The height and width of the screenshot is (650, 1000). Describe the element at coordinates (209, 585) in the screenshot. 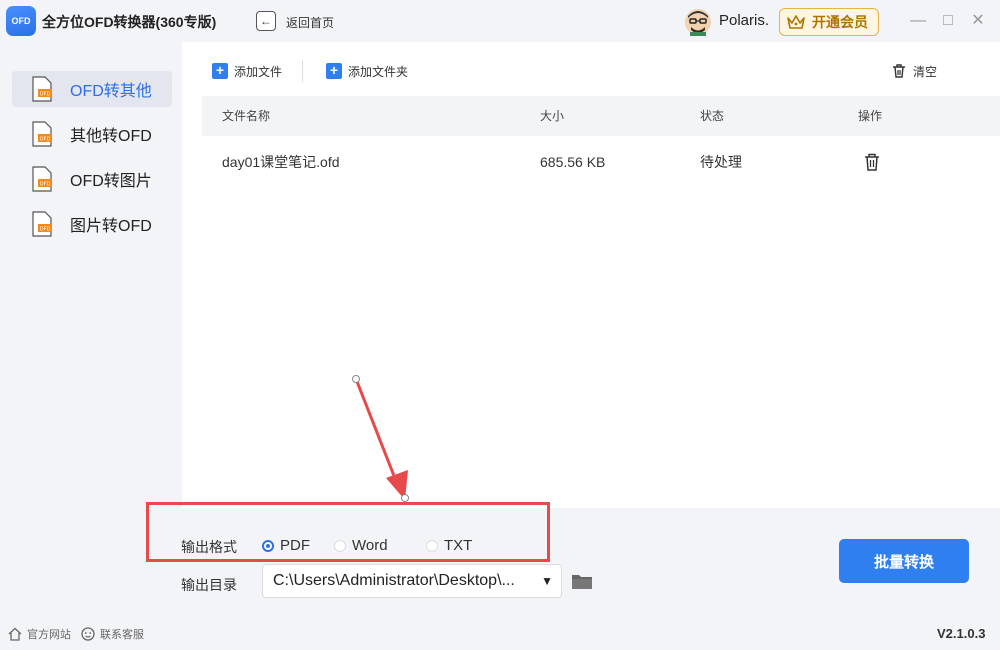

I see `output-dir-label: 输出目录` at that location.